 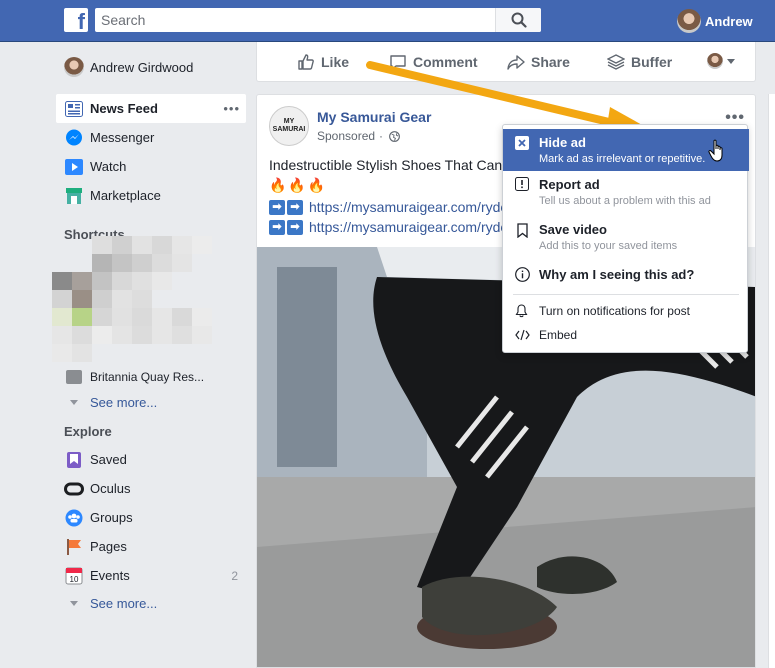 I want to click on save-video-menu-item: Save video Add this to your saved items, so click(x=626, y=237).